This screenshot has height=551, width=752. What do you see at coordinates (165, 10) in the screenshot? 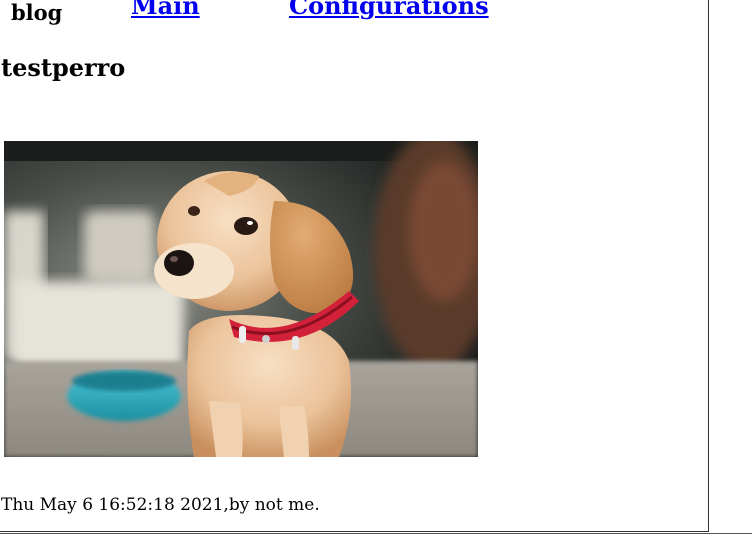
I see `nav-link-main: Main` at bounding box center [165, 10].